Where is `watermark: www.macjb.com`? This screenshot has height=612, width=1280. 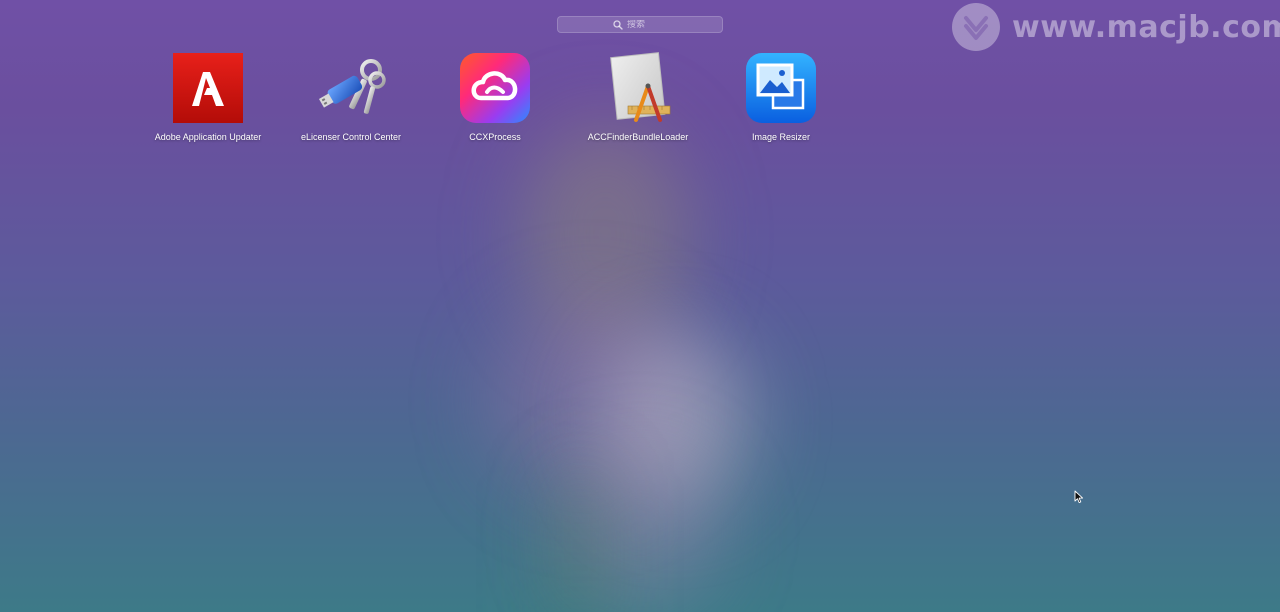 watermark: www.macjb.com is located at coordinates (1116, 27).